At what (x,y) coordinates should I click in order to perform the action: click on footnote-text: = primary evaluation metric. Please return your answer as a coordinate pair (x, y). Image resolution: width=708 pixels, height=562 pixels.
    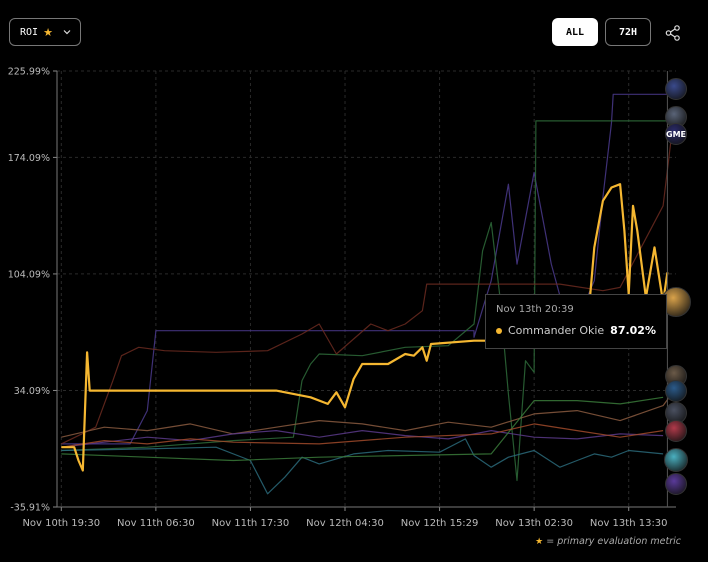
    Looking at the image, I should click on (613, 541).